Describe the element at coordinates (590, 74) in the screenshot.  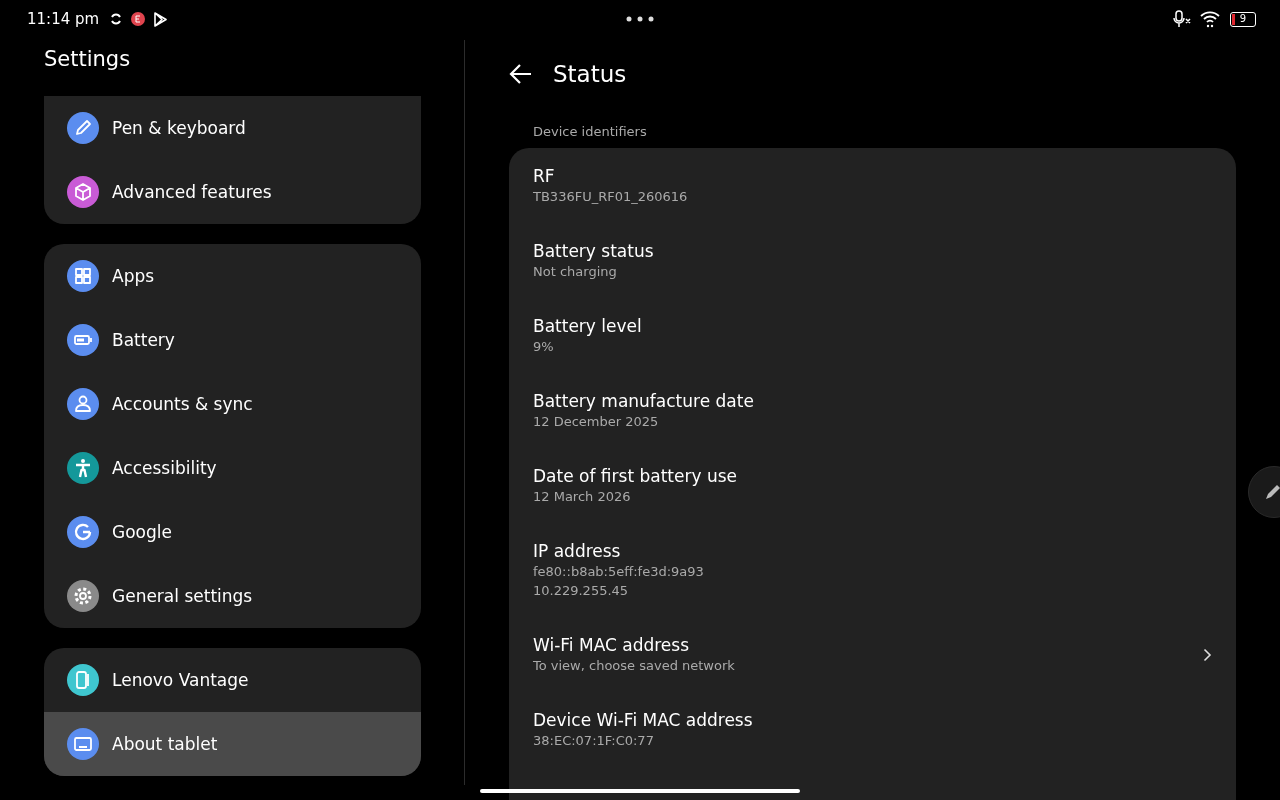
I see `page-title: Status` at that location.